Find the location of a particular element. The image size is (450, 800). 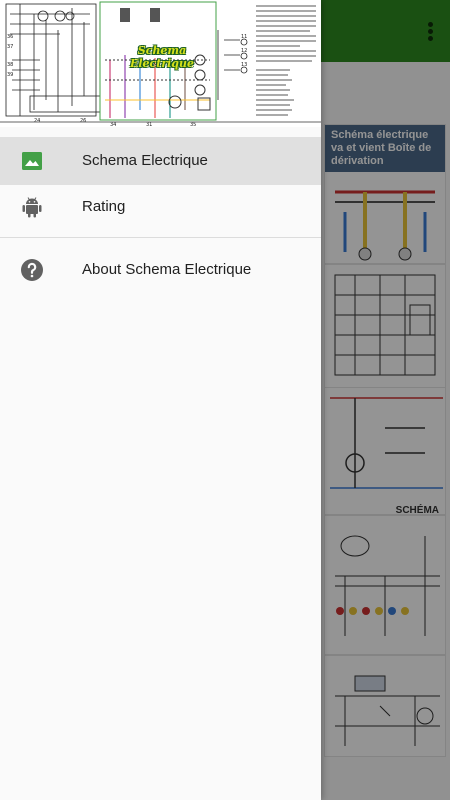

svg-text: 35 is located at coordinates (193, 124).